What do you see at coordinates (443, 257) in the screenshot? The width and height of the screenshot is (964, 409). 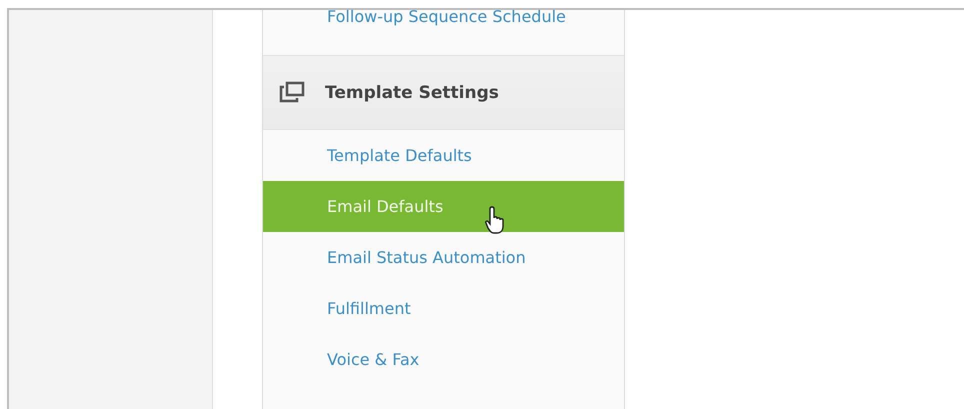 I see `menu-item: Email Status Automation` at bounding box center [443, 257].